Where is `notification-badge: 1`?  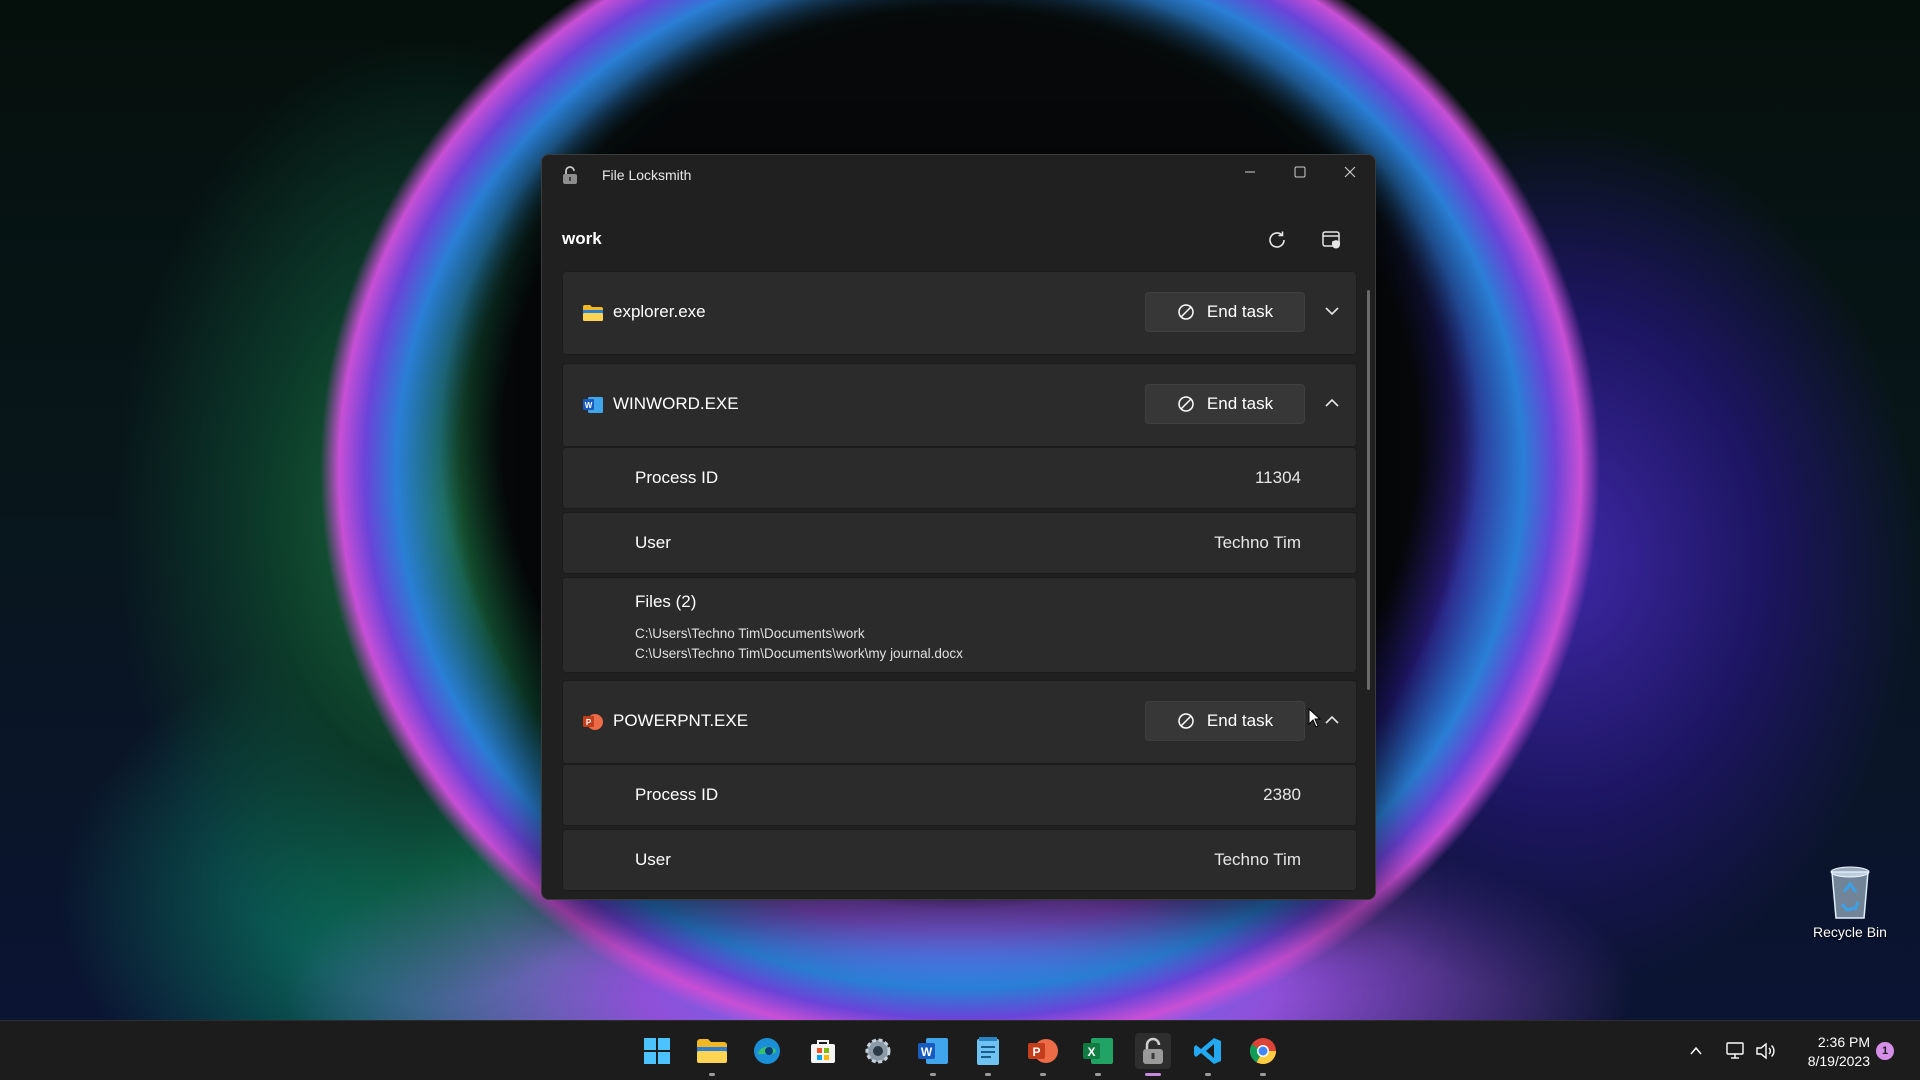 notification-badge: 1 is located at coordinates (1885, 1051).